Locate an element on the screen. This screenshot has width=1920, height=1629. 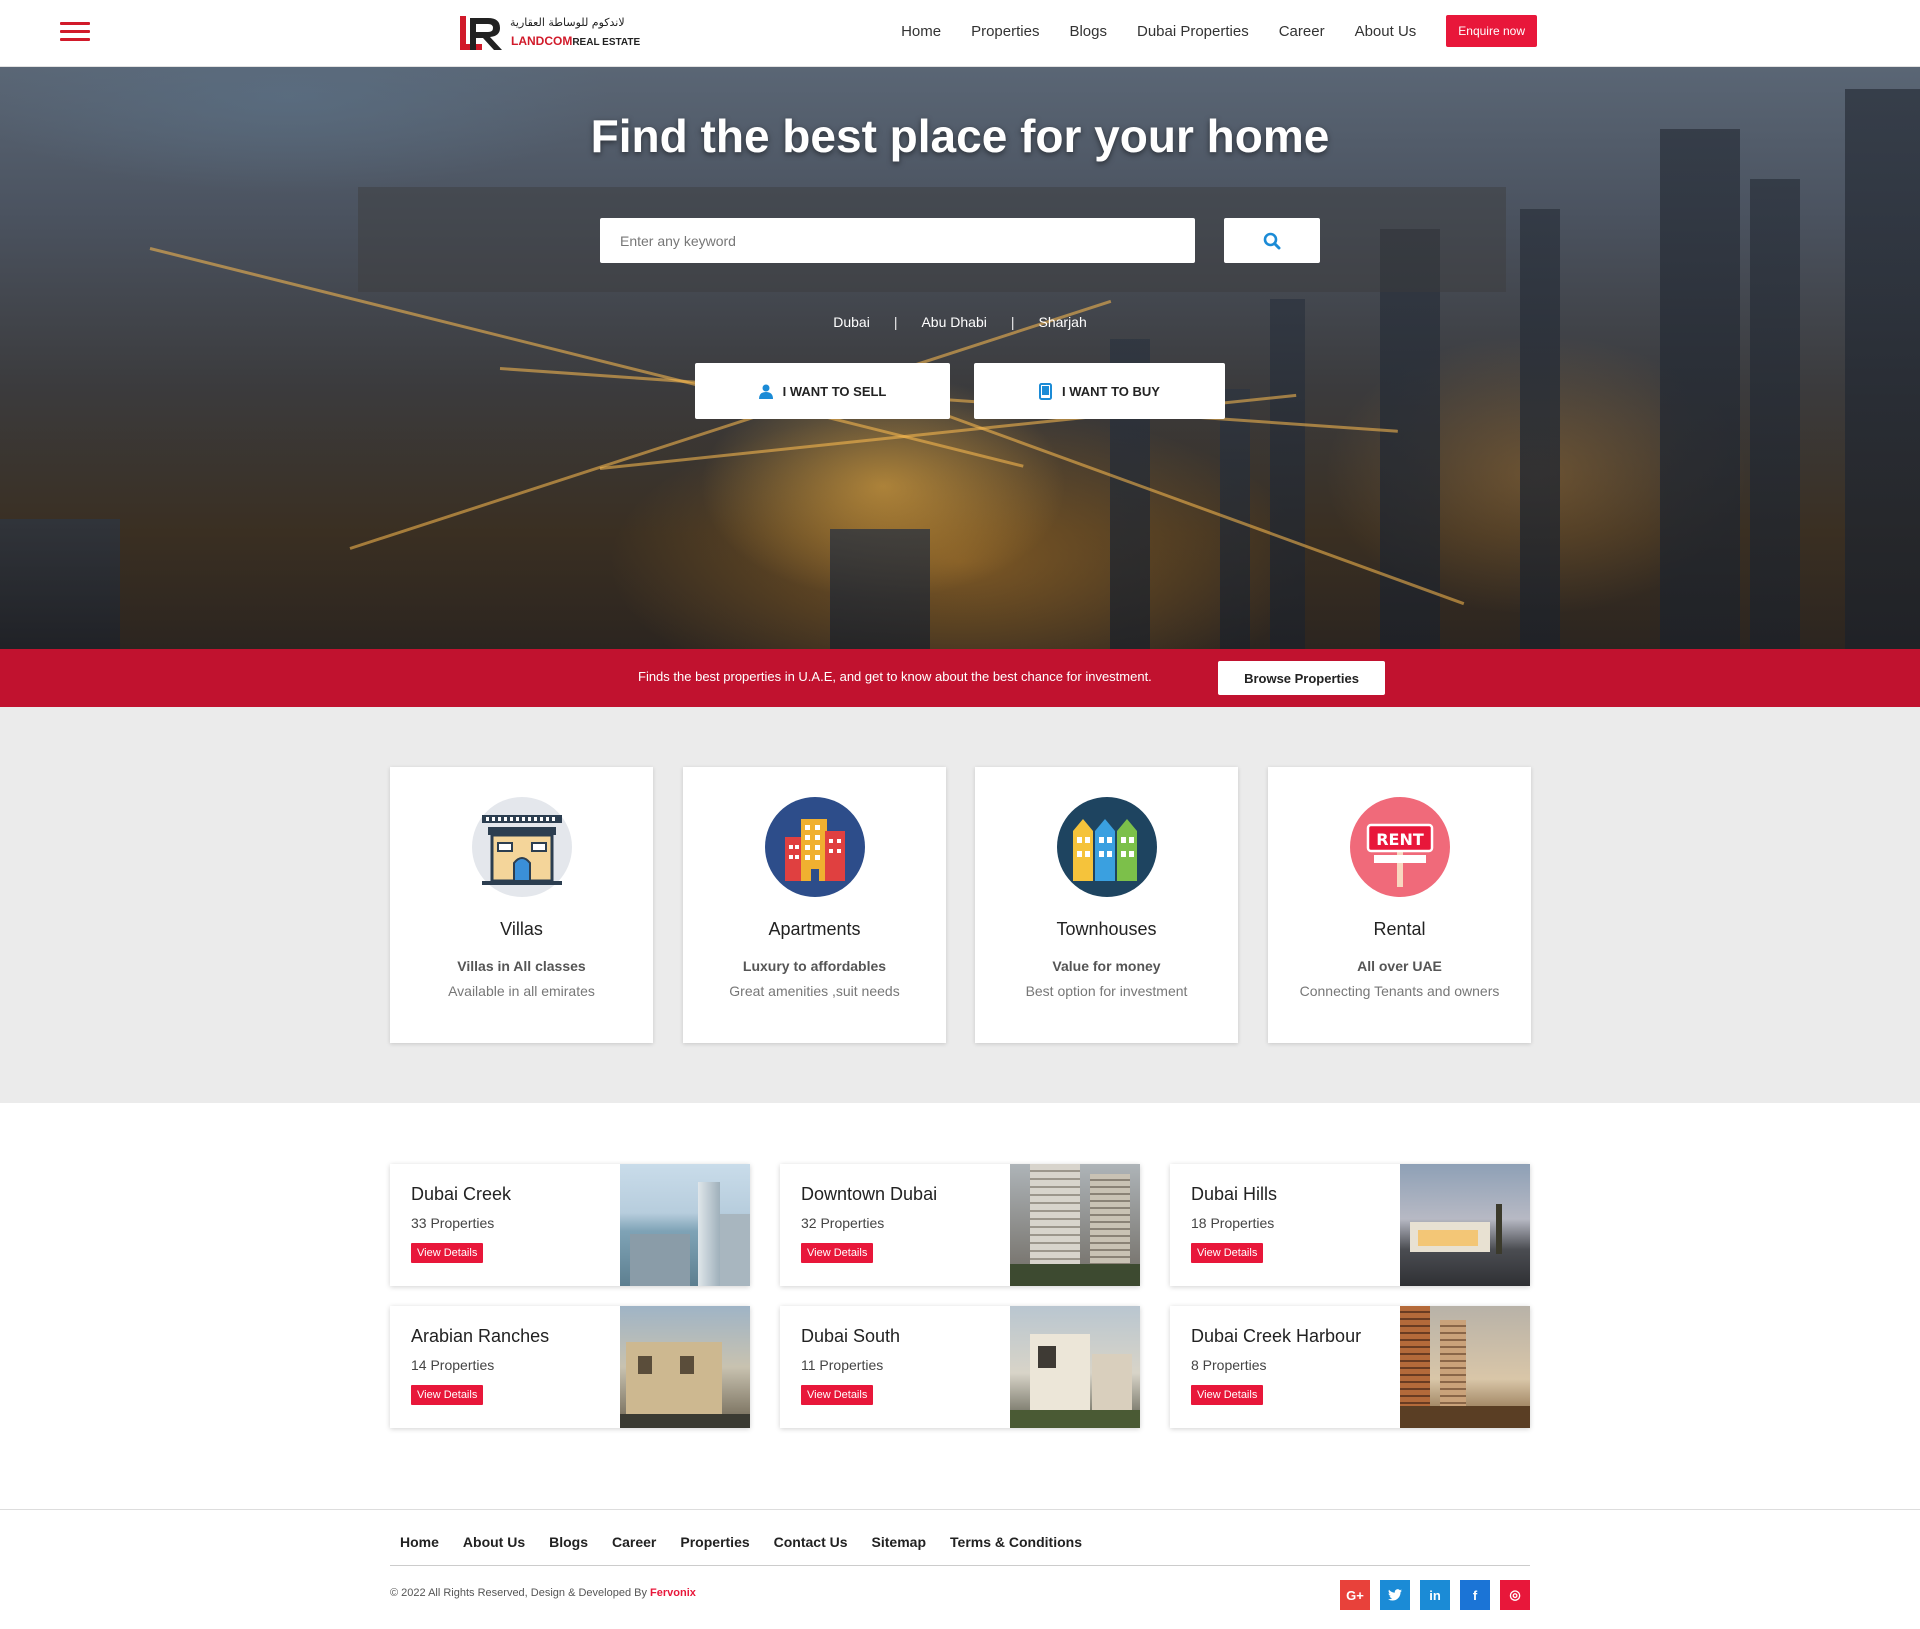
developer-link: Fervonix is located at coordinates (673, 1593).